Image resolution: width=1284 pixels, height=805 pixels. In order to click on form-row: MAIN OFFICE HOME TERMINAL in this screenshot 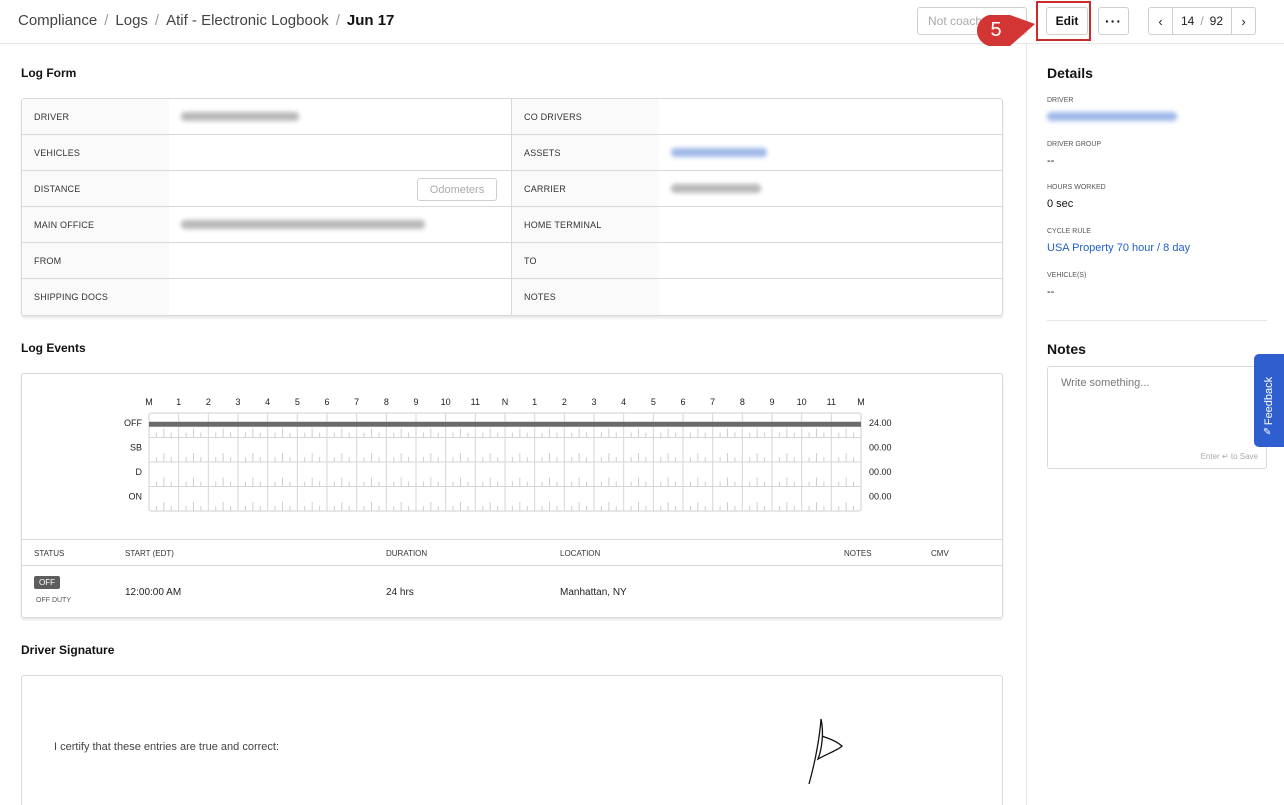, I will do `click(512, 225)`.